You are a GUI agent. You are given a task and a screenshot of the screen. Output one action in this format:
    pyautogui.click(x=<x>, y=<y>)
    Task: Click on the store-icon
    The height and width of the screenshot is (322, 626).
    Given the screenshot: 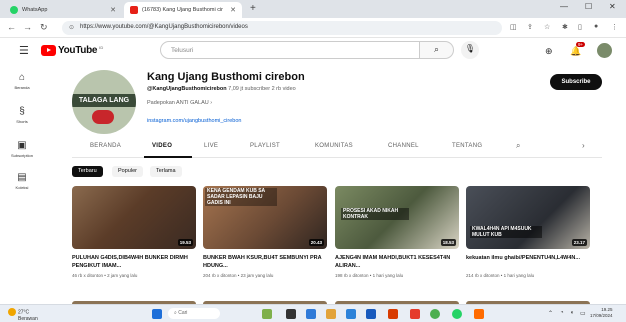 What is the action you would take?
    pyautogui.click(x=351, y=314)
    